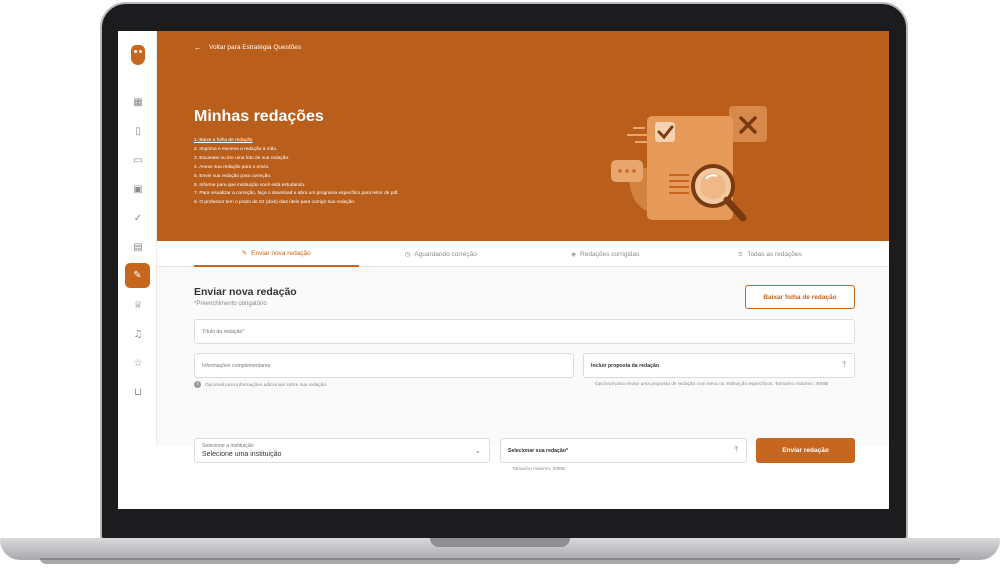 Image resolution: width=1000 pixels, height=568 pixels. What do you see at coordinates (230, 304) in the screenshot?
I see `required-note: *Preenchimento obrigatório` at bounding box center [230, 304].